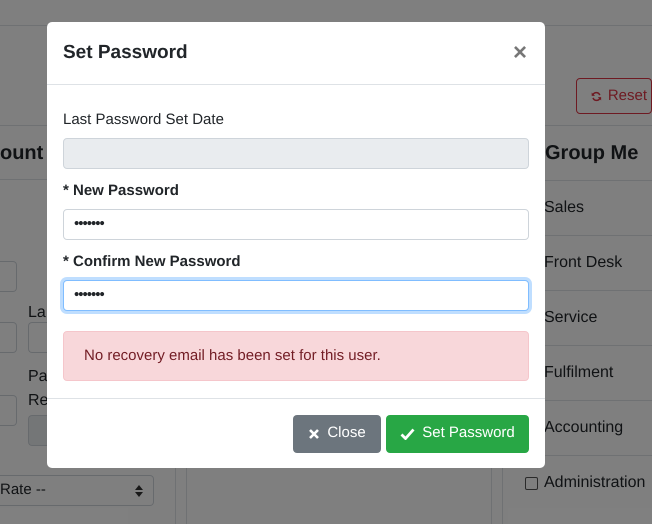 This screenshot has width=652, height=524. I want to click on close-button: Close, so click(337, 433).